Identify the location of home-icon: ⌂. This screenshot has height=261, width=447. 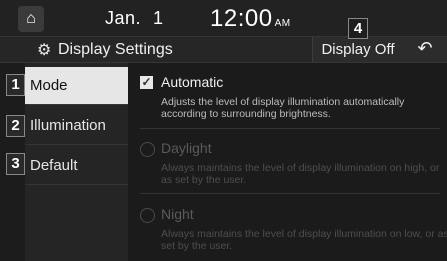
(31, 18).